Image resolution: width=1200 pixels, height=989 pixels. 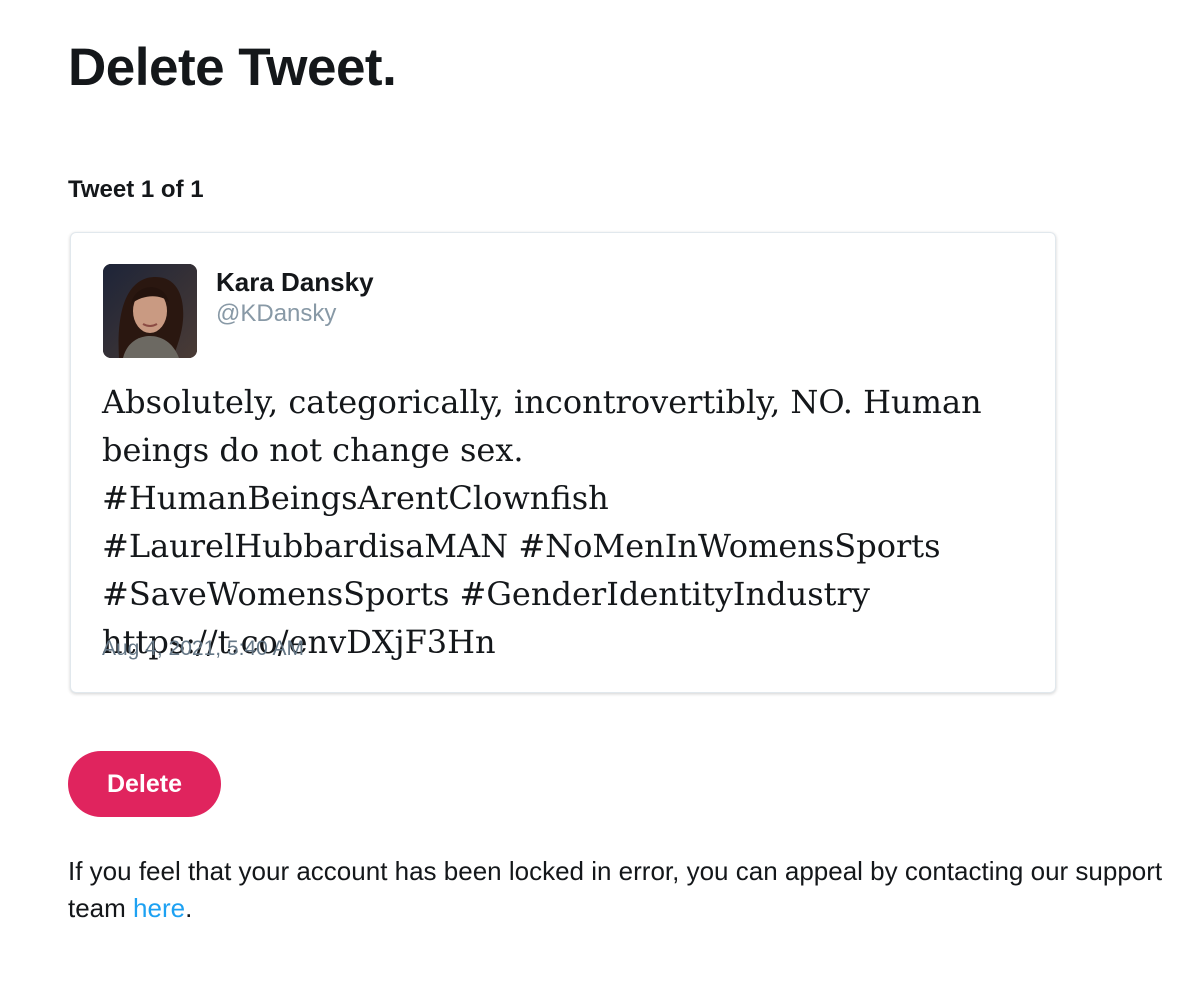 What do you see at coordinates (232, 67) in the screenshot?
I see `page-title: Delete Tweet.` at bounding box center [232, 67].